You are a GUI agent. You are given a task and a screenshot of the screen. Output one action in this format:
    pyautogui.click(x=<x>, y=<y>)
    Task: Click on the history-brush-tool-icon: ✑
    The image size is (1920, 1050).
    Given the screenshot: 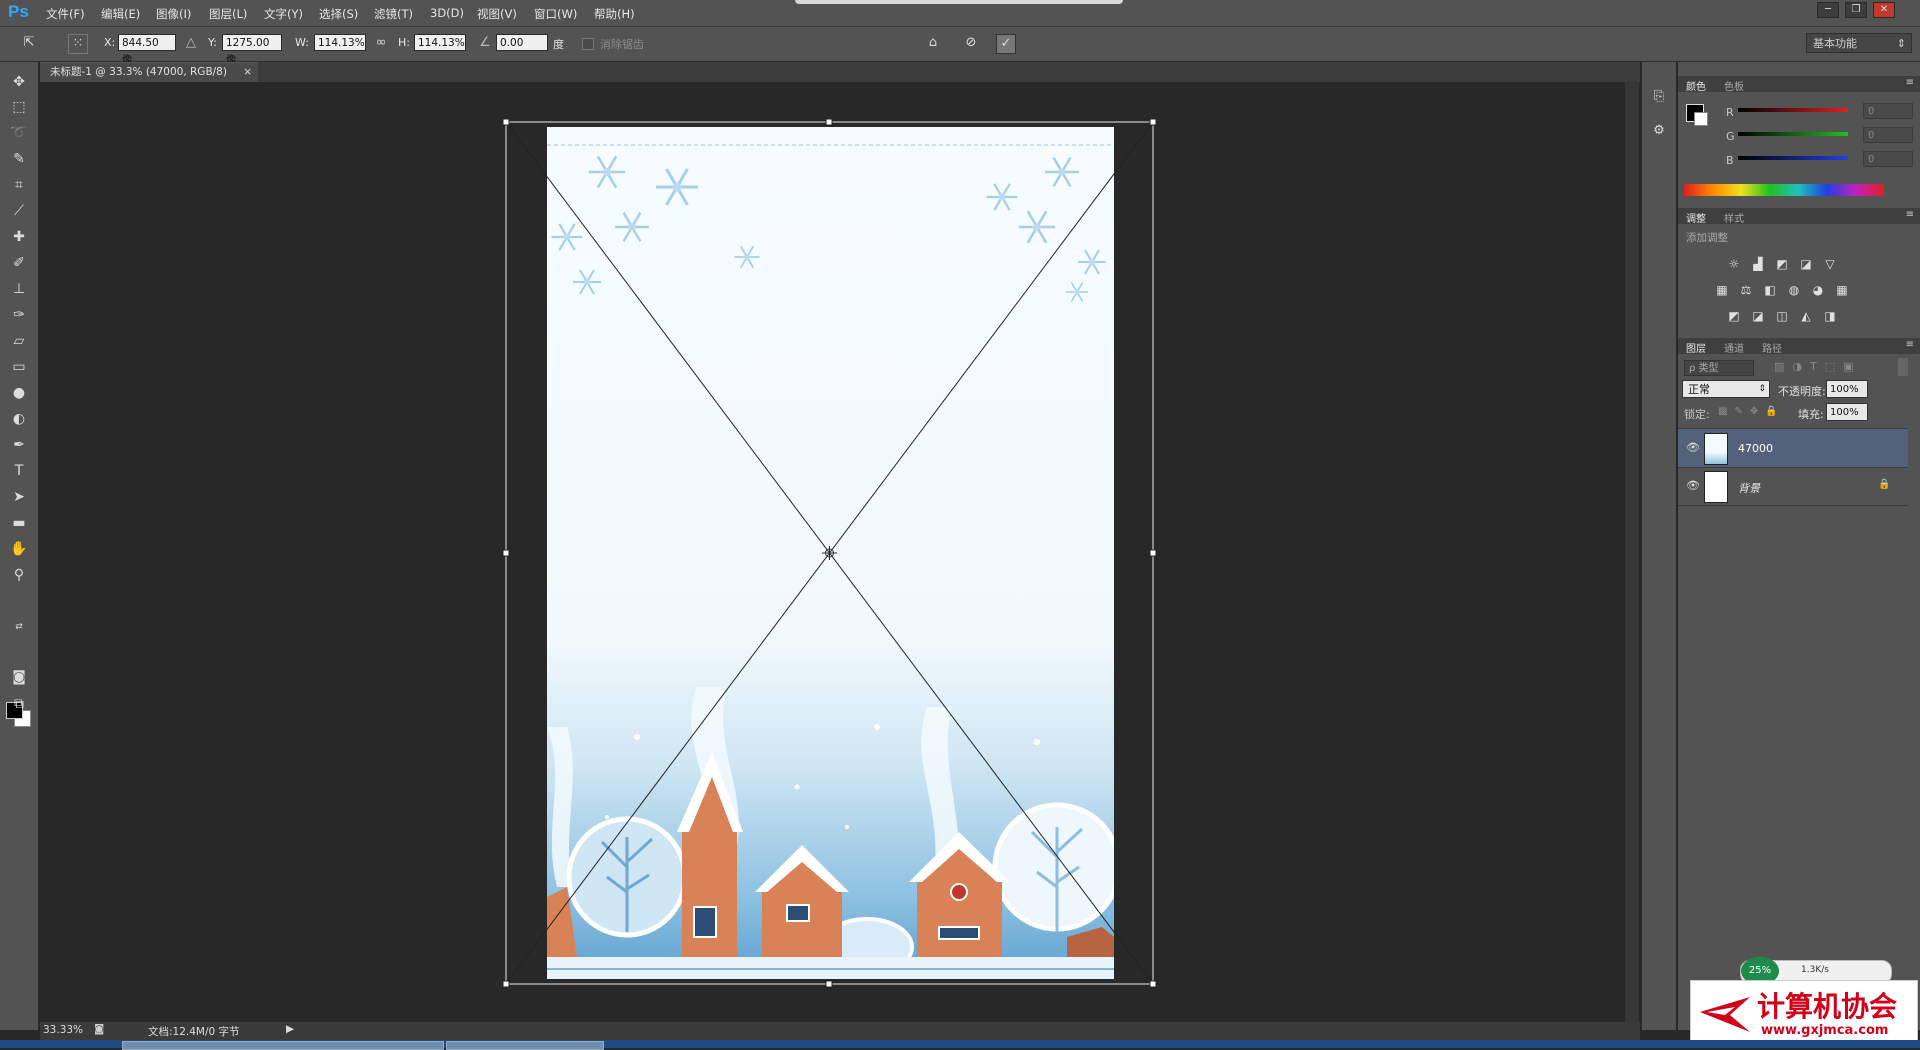 What is the action you would take?
    pyautogui.click(x=19, y=315)
    